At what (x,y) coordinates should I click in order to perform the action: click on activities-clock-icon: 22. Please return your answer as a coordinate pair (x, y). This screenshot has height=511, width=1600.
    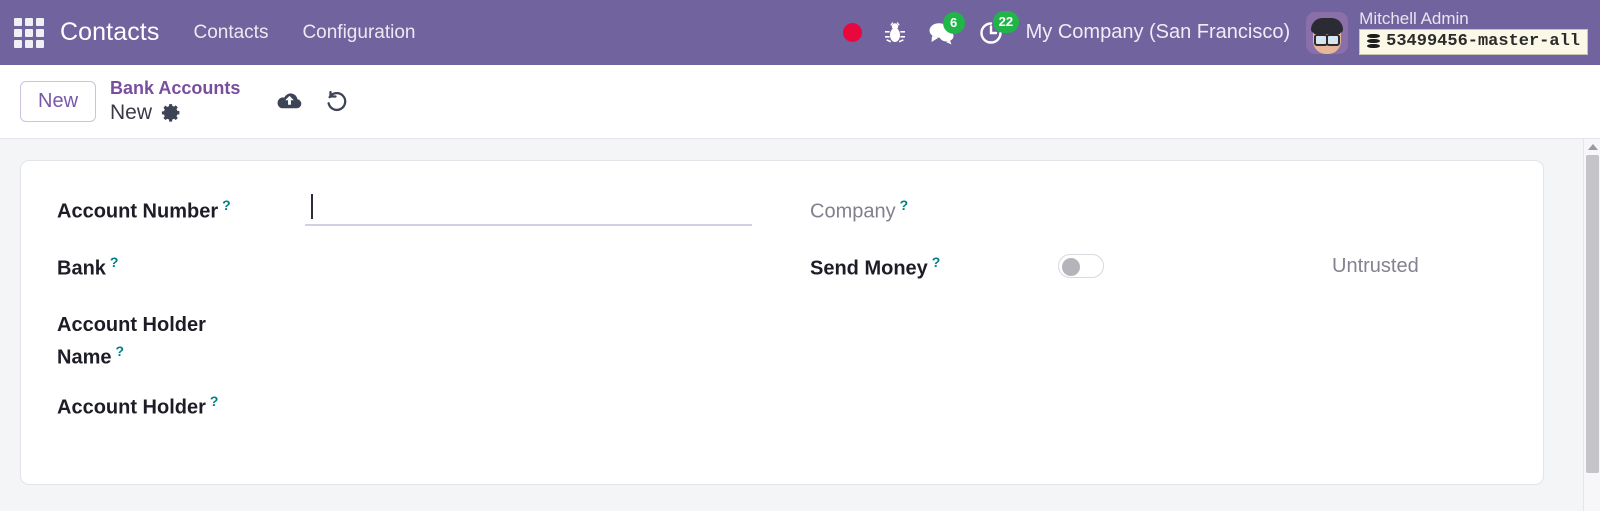
    Looking at the image, I should click on (999, 28).